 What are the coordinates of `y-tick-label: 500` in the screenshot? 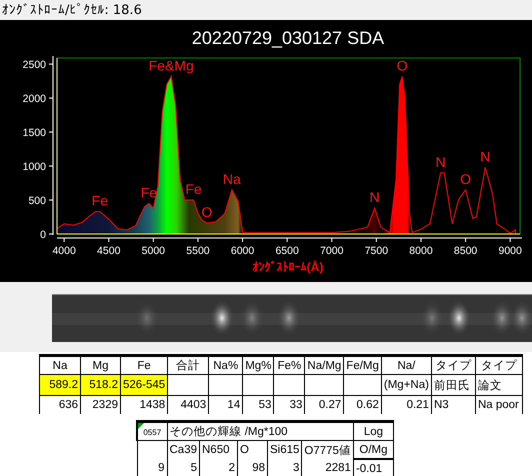 It's located at (37, 201).